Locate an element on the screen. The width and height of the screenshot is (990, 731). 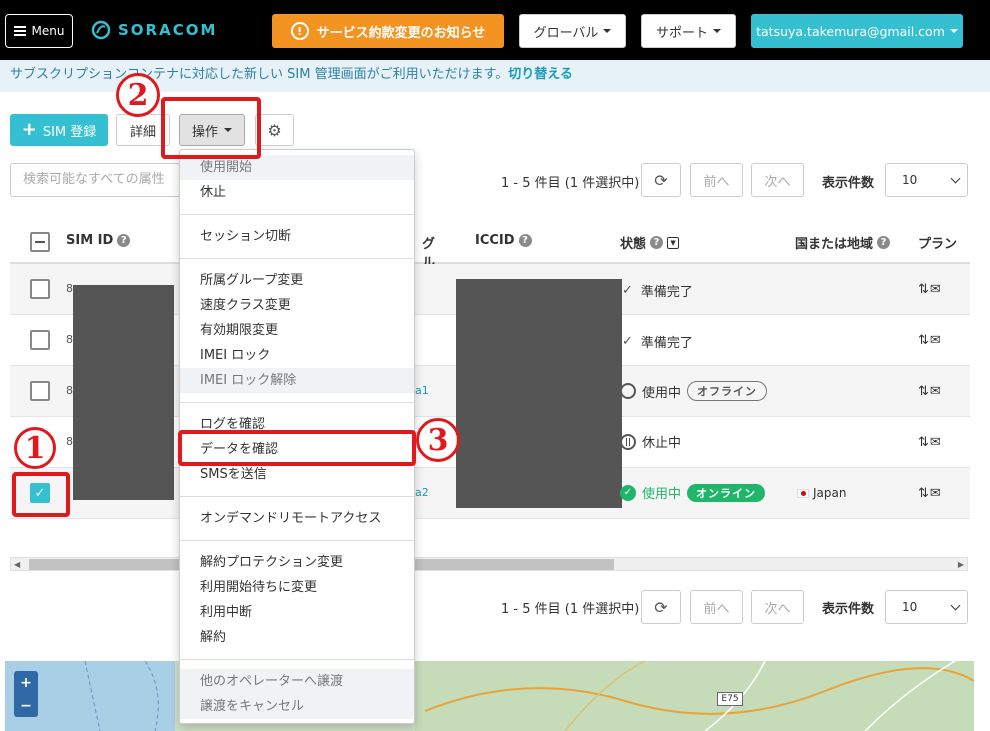
notice-button: ! サービス約款変更のお知らせ is located at coordinates (388, 31).